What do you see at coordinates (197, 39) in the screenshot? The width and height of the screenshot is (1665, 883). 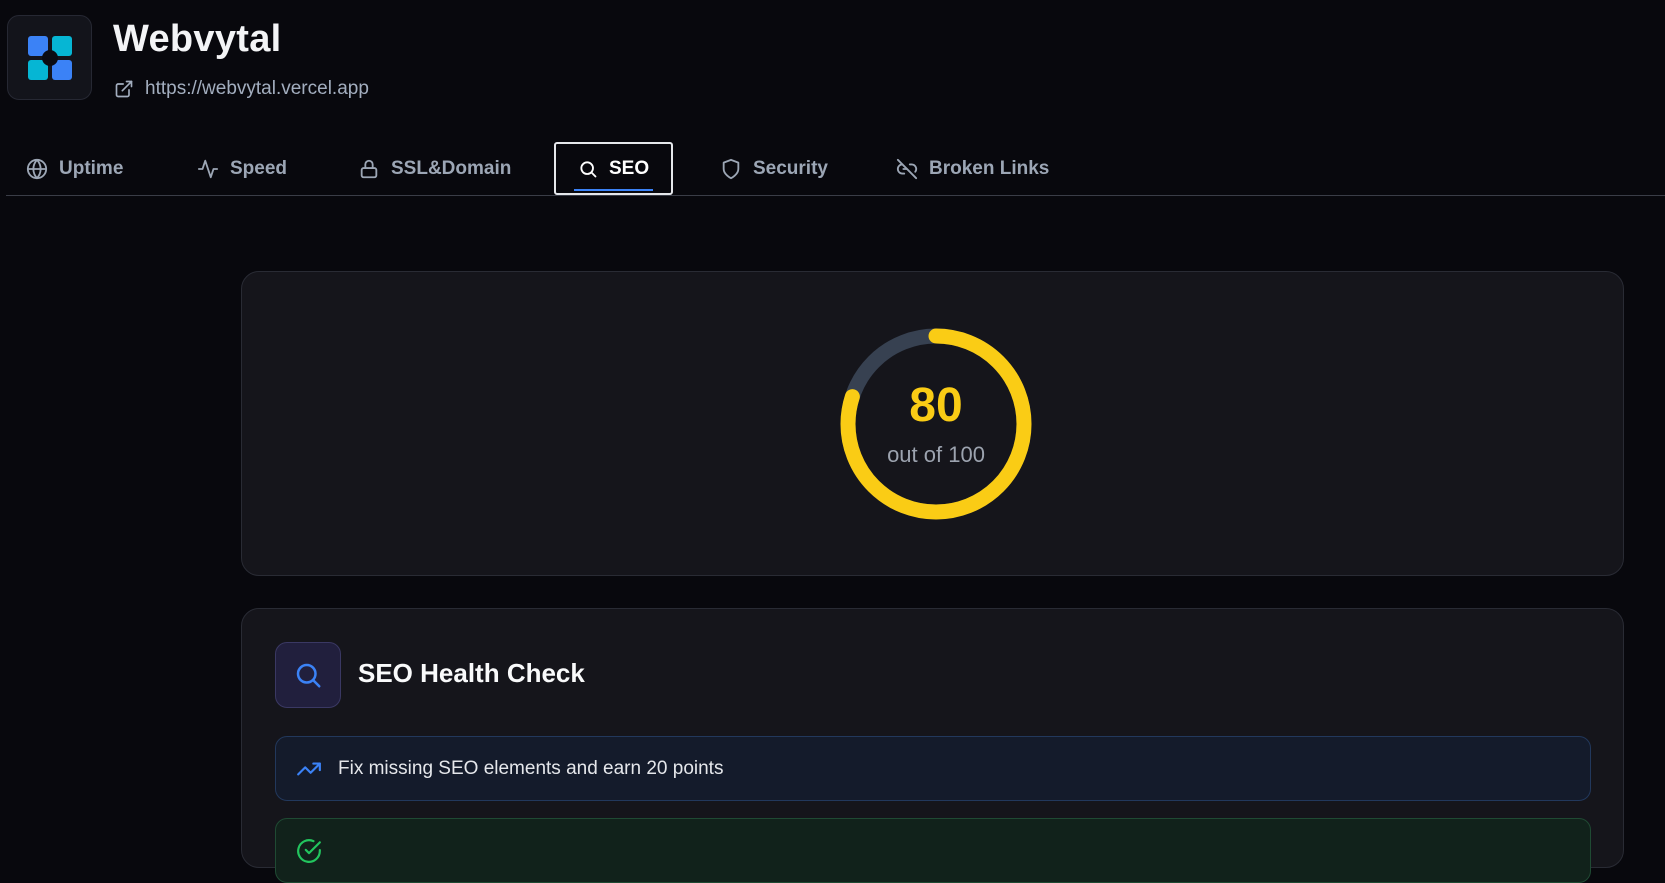 I see `app-title: Webvytal` at bounding box center [197, 39].